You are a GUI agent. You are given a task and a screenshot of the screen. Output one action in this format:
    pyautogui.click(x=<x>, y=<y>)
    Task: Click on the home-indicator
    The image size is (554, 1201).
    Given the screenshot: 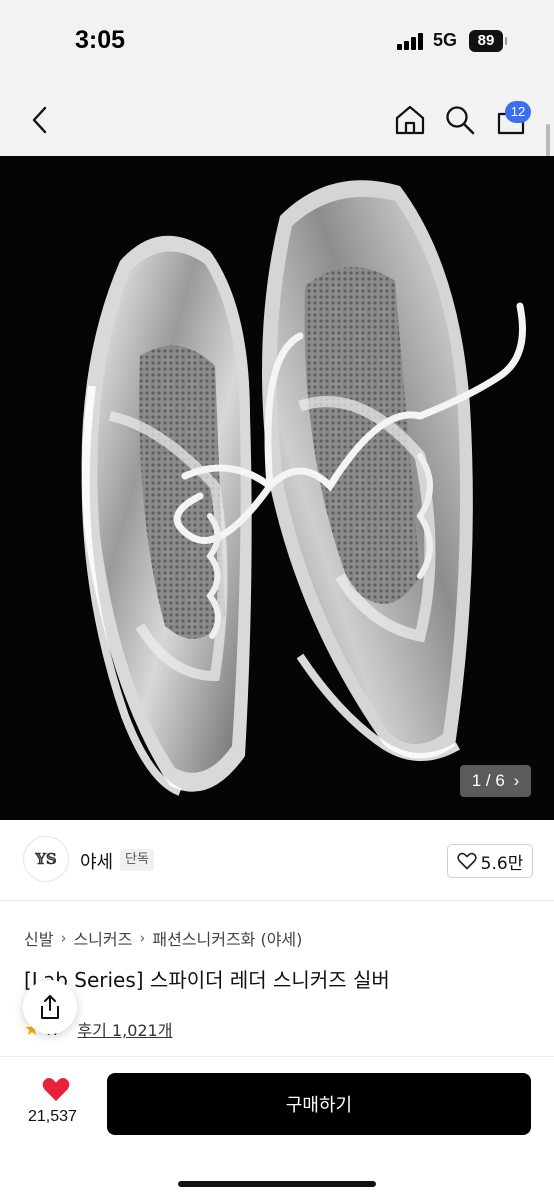 What is the action you would take?
    pyautogui.click(x=277, y=1184)
    